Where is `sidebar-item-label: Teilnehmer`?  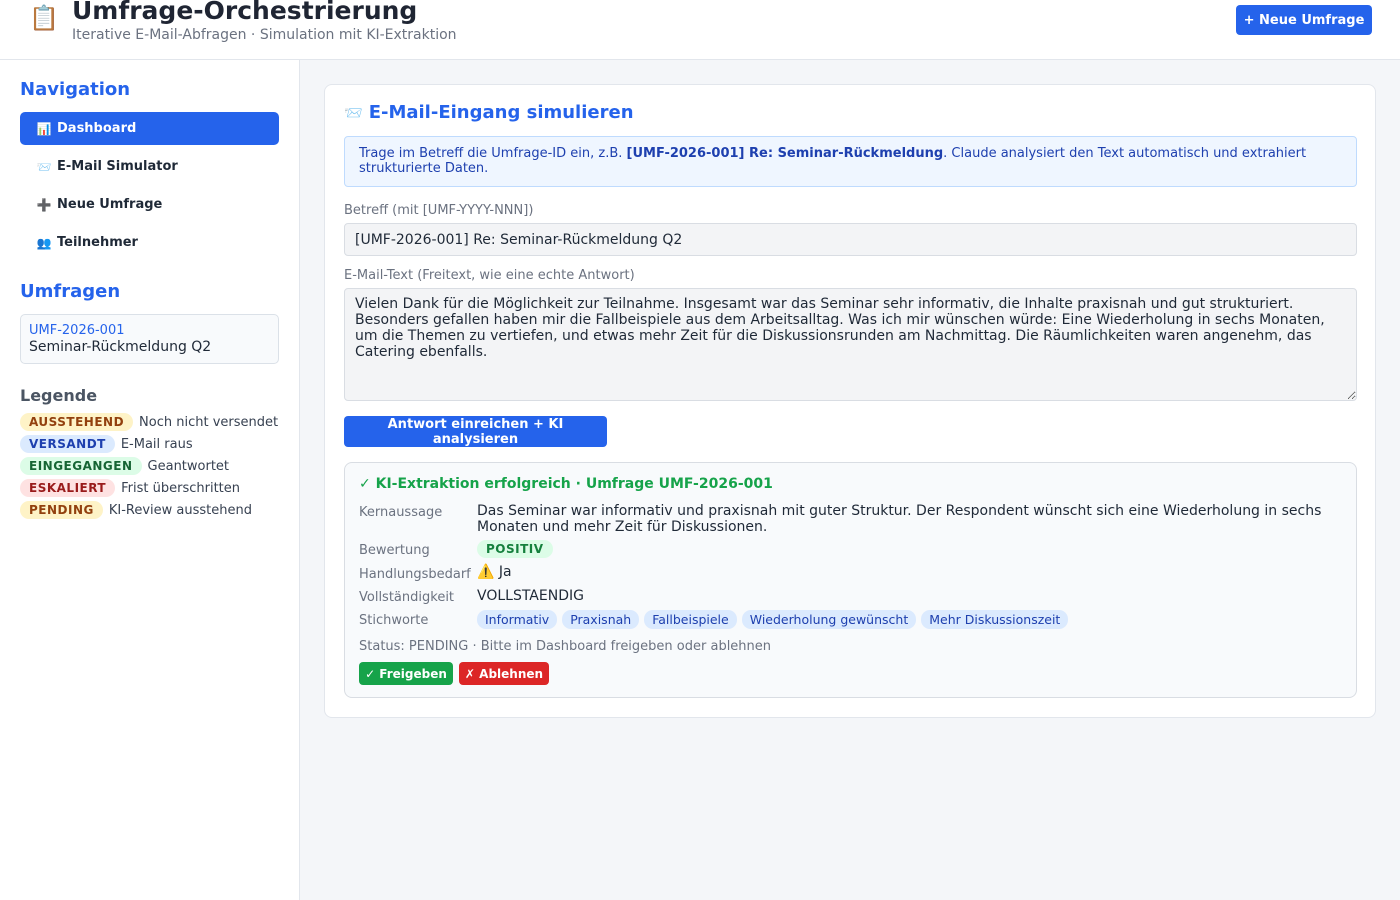 sidebar-item-label: Teilnehmer is located at coordinates (97, 242).